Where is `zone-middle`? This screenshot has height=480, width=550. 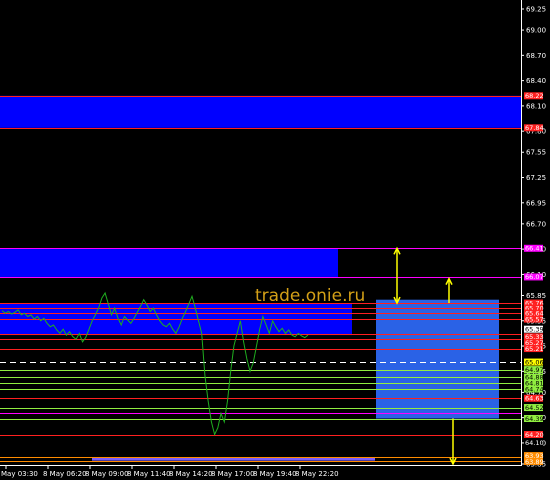 zone-middle is located at coordinates (169, 262).